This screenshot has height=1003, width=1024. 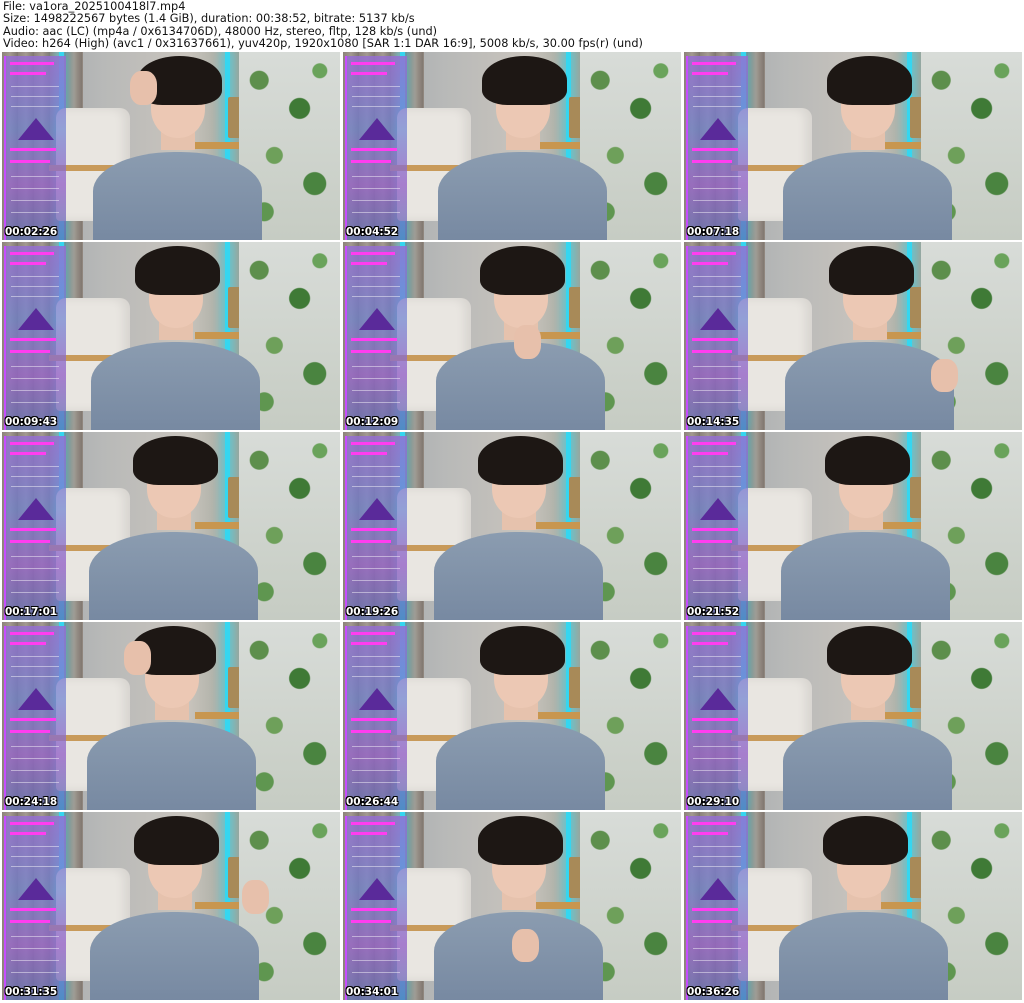 What do you see at coordinates (31, 992) in the screenshot?
I see `timestamp: 00:31:35` at bounding box center [31, 992].